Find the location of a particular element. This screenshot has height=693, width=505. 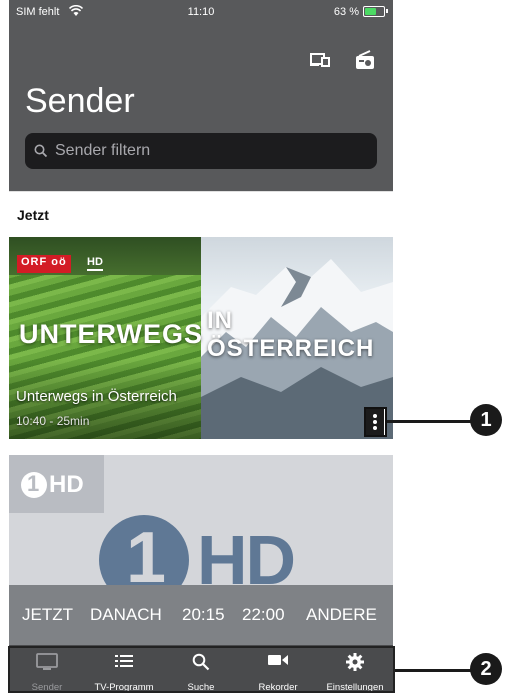

battery-icon is located at coordinates (374, 11).